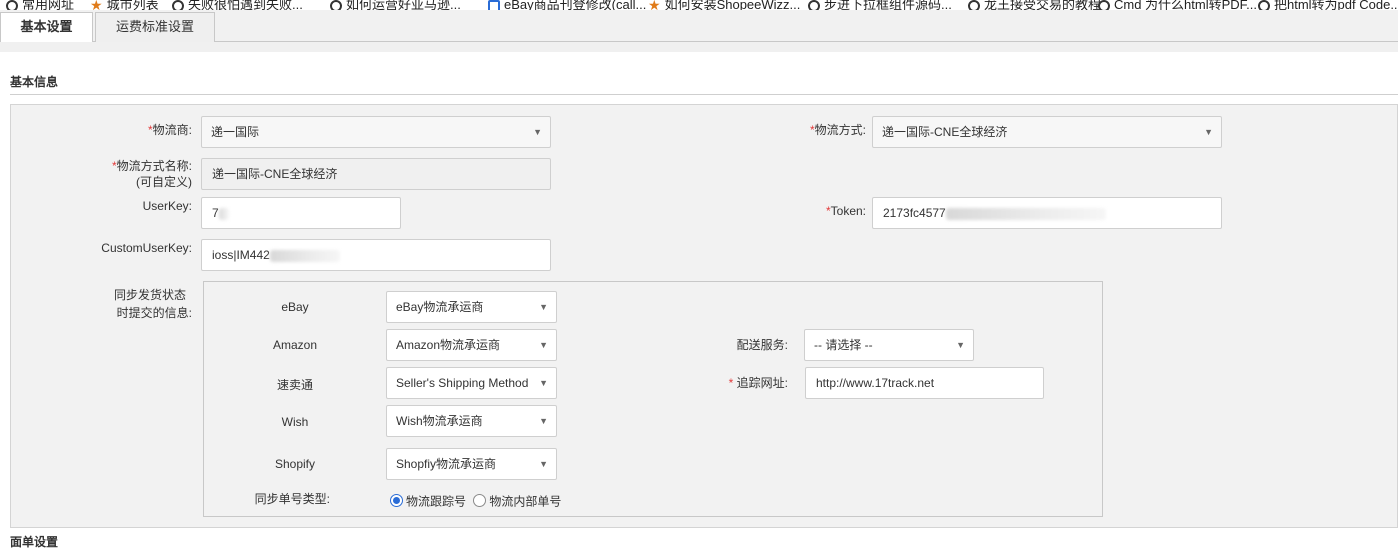 Image resolution: width=1398 pixels, height=554 pixels. I want to click on radio-internal-number: 物流内部单号, so click(517, 500).